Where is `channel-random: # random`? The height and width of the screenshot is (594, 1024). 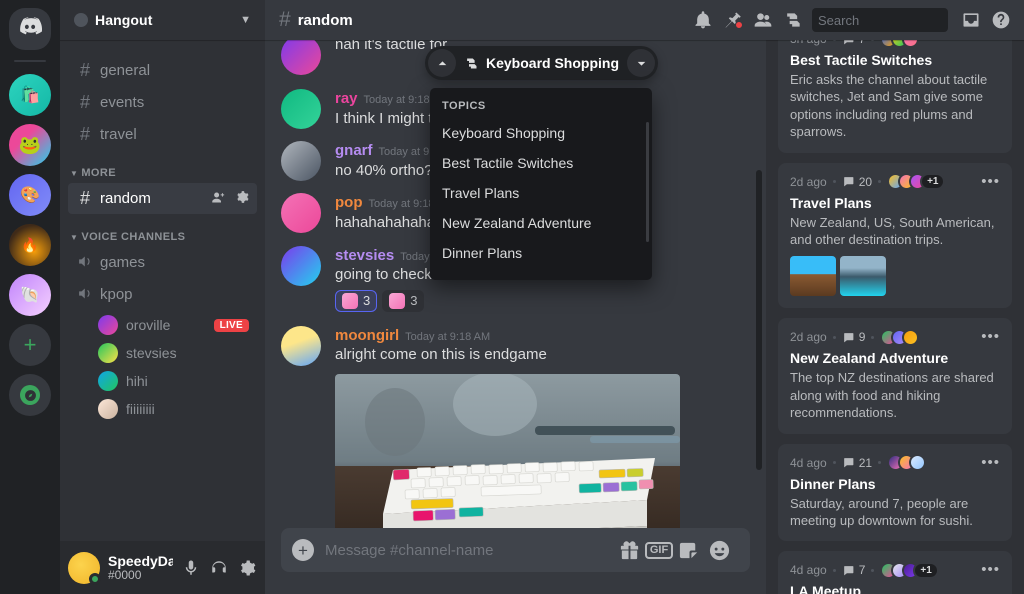
channel-random: # random is located at coordinates (162, 198).